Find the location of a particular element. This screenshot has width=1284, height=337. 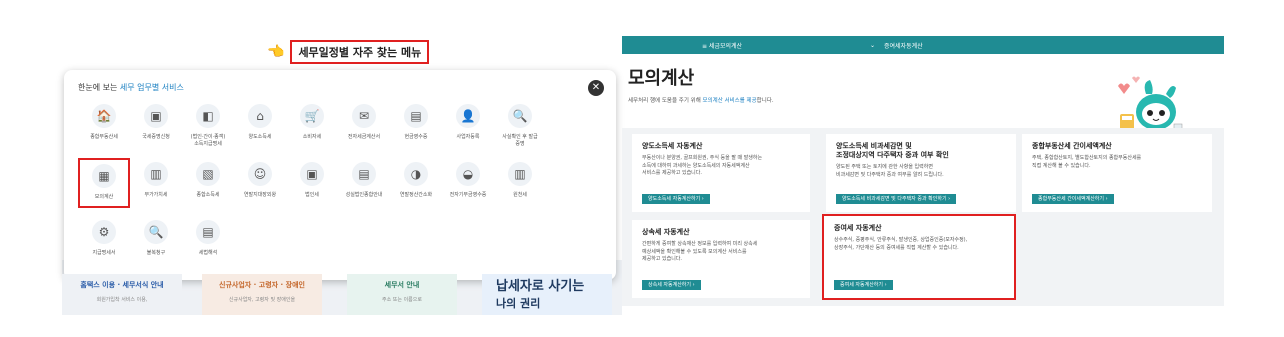

service-card-title: 증여세 자동계산 is located at coordinates (858, 228).